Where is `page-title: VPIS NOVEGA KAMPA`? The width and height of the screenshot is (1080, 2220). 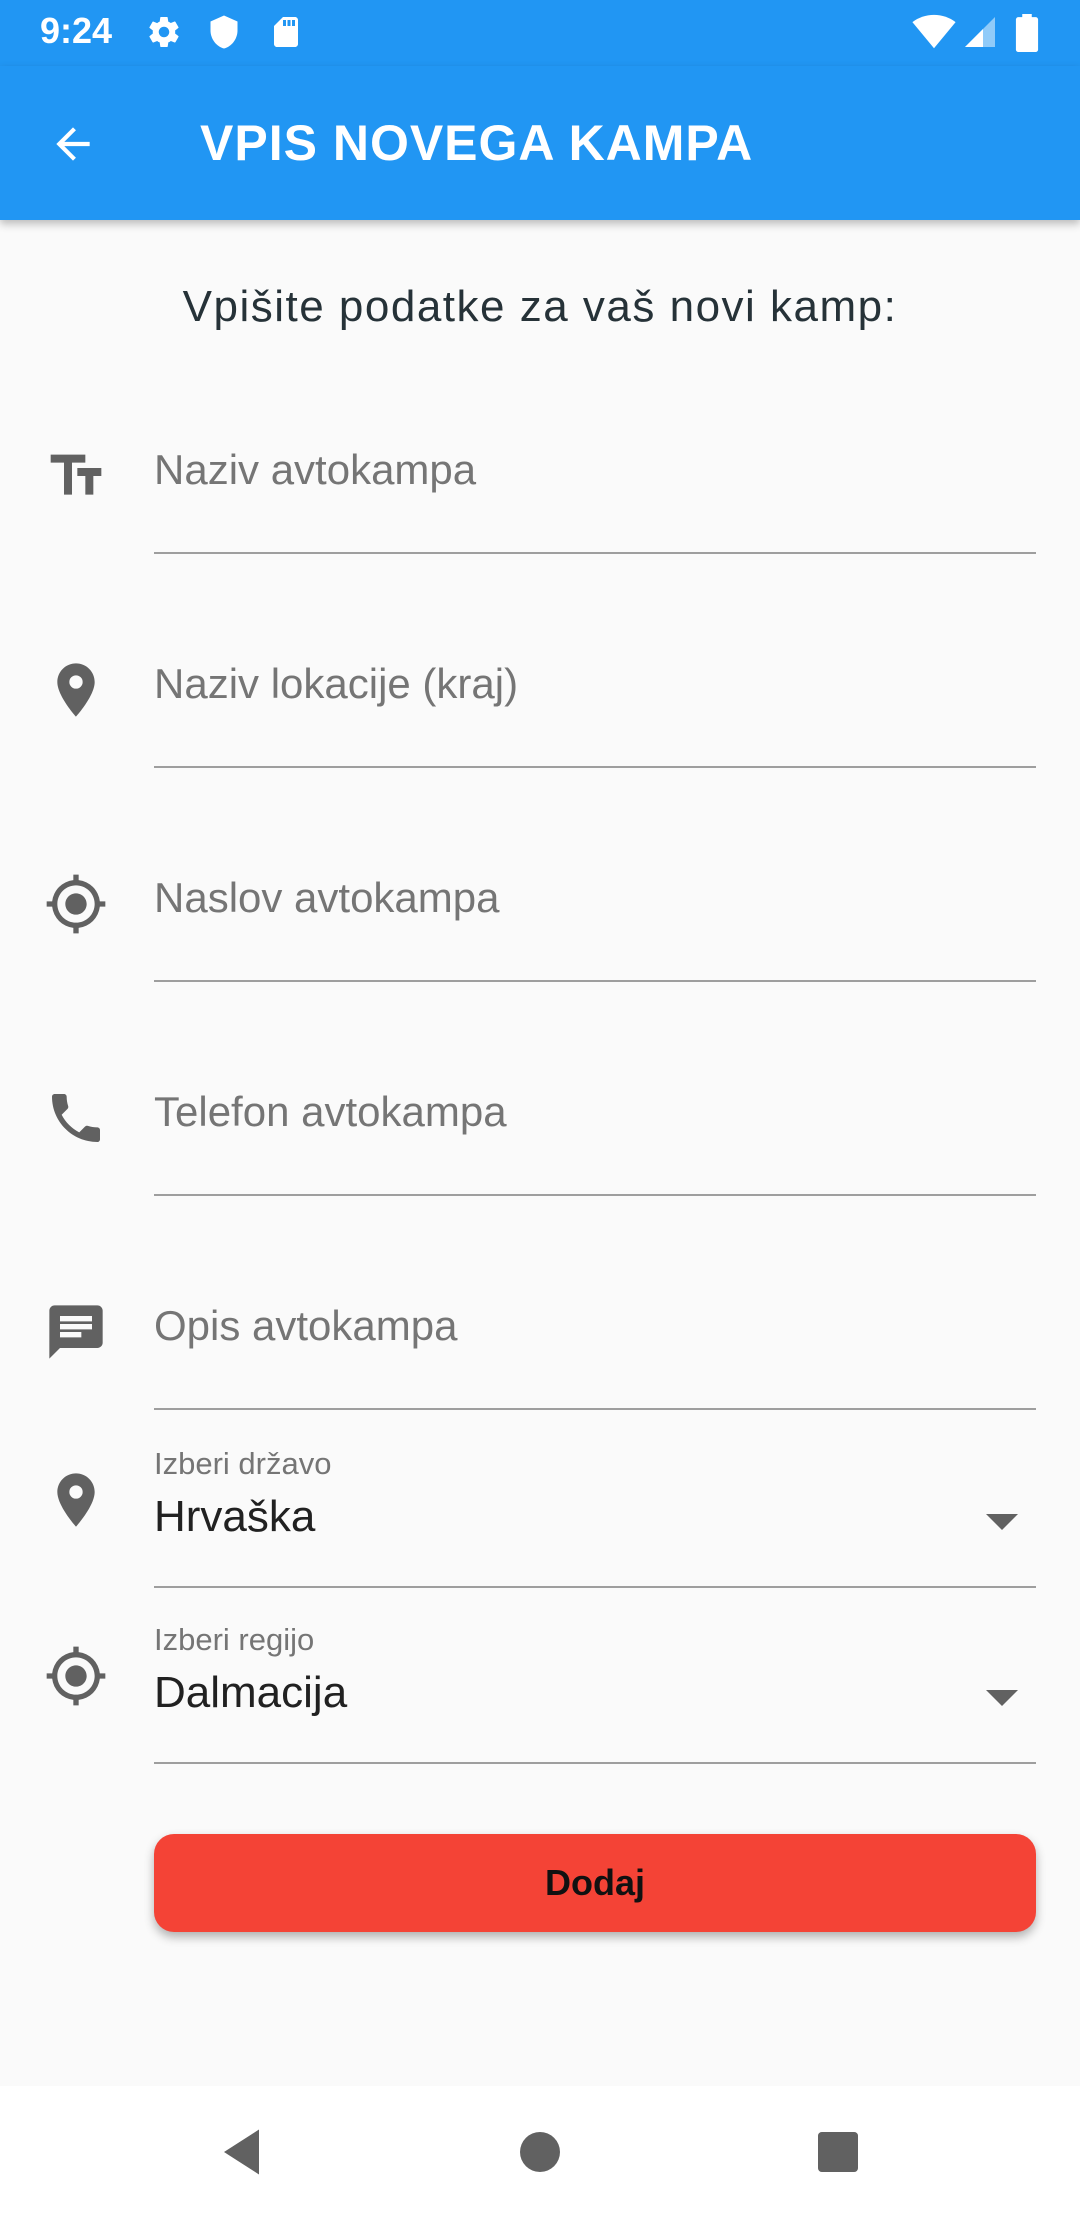 page-title: VPIS NOVEGA KAMPA is located at coordinates (477, 143).